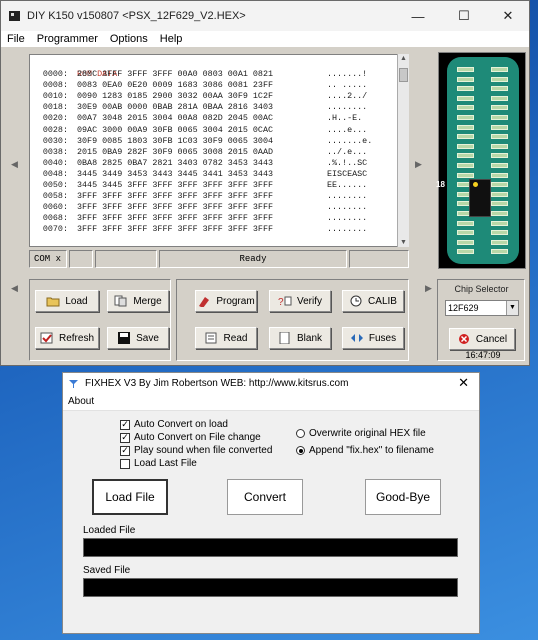  Describe the element at coordinates (171, 39) in the screenshot. I see `menu-help: Help` at that location.